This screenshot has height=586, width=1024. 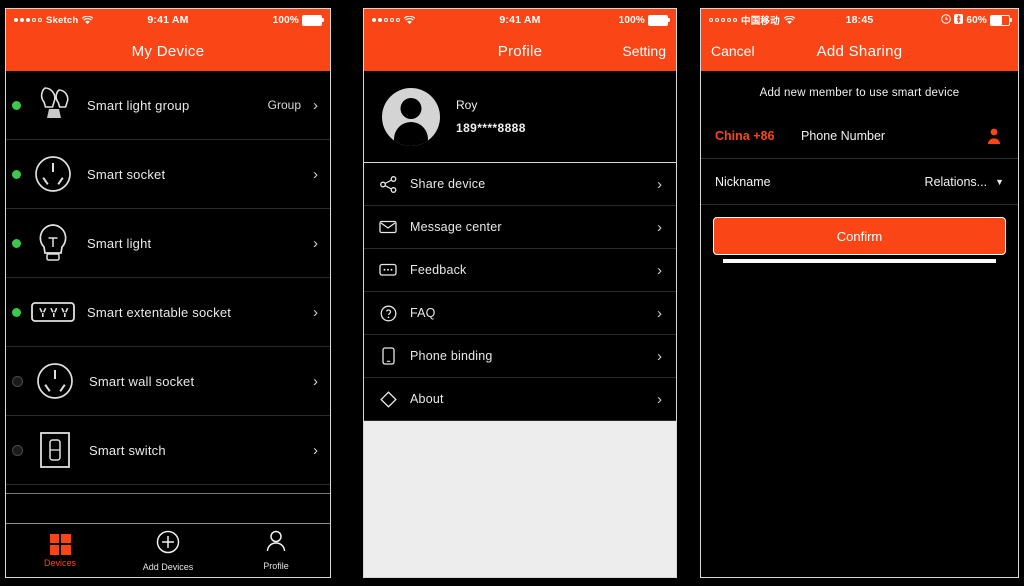 I want to click on status-bar-right: 60%, so click(x=943, y=20).